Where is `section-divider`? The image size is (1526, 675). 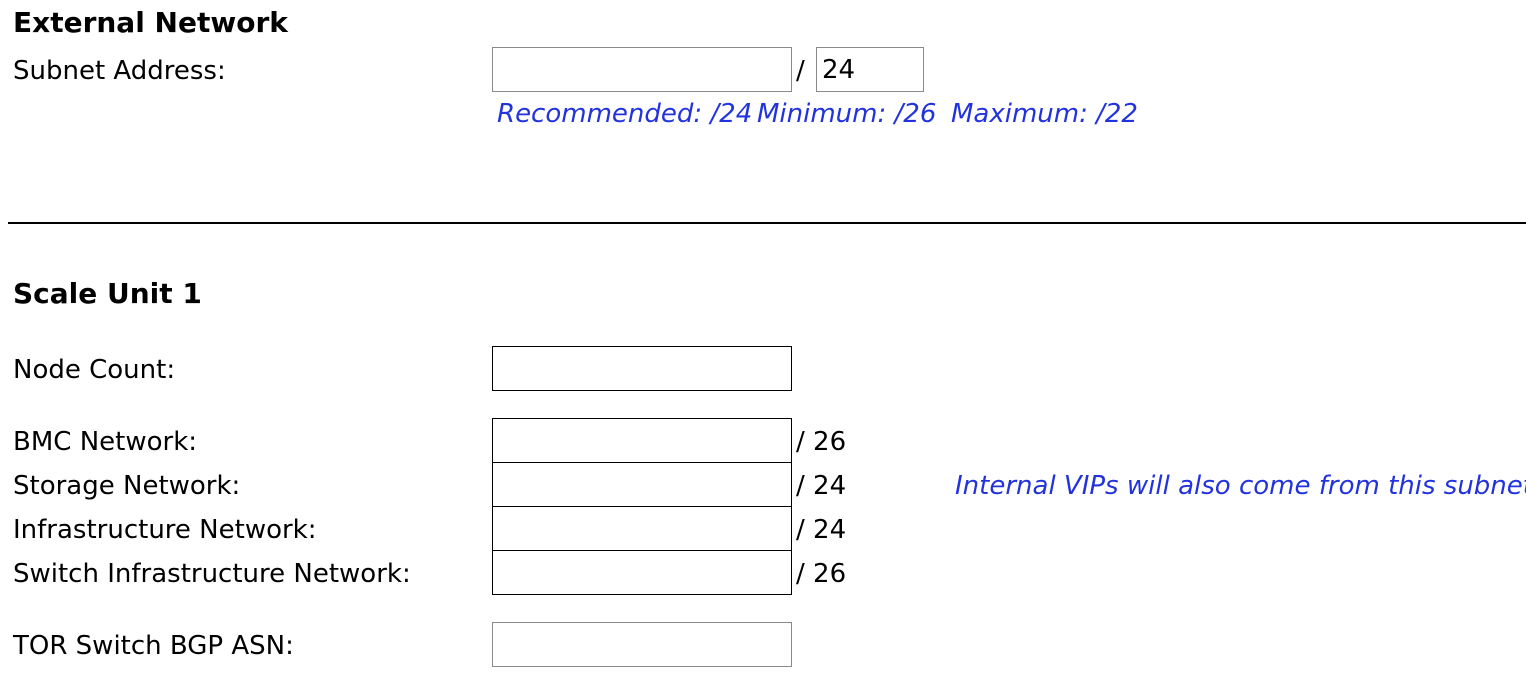
section-divider is located at coordinates (767, 223).